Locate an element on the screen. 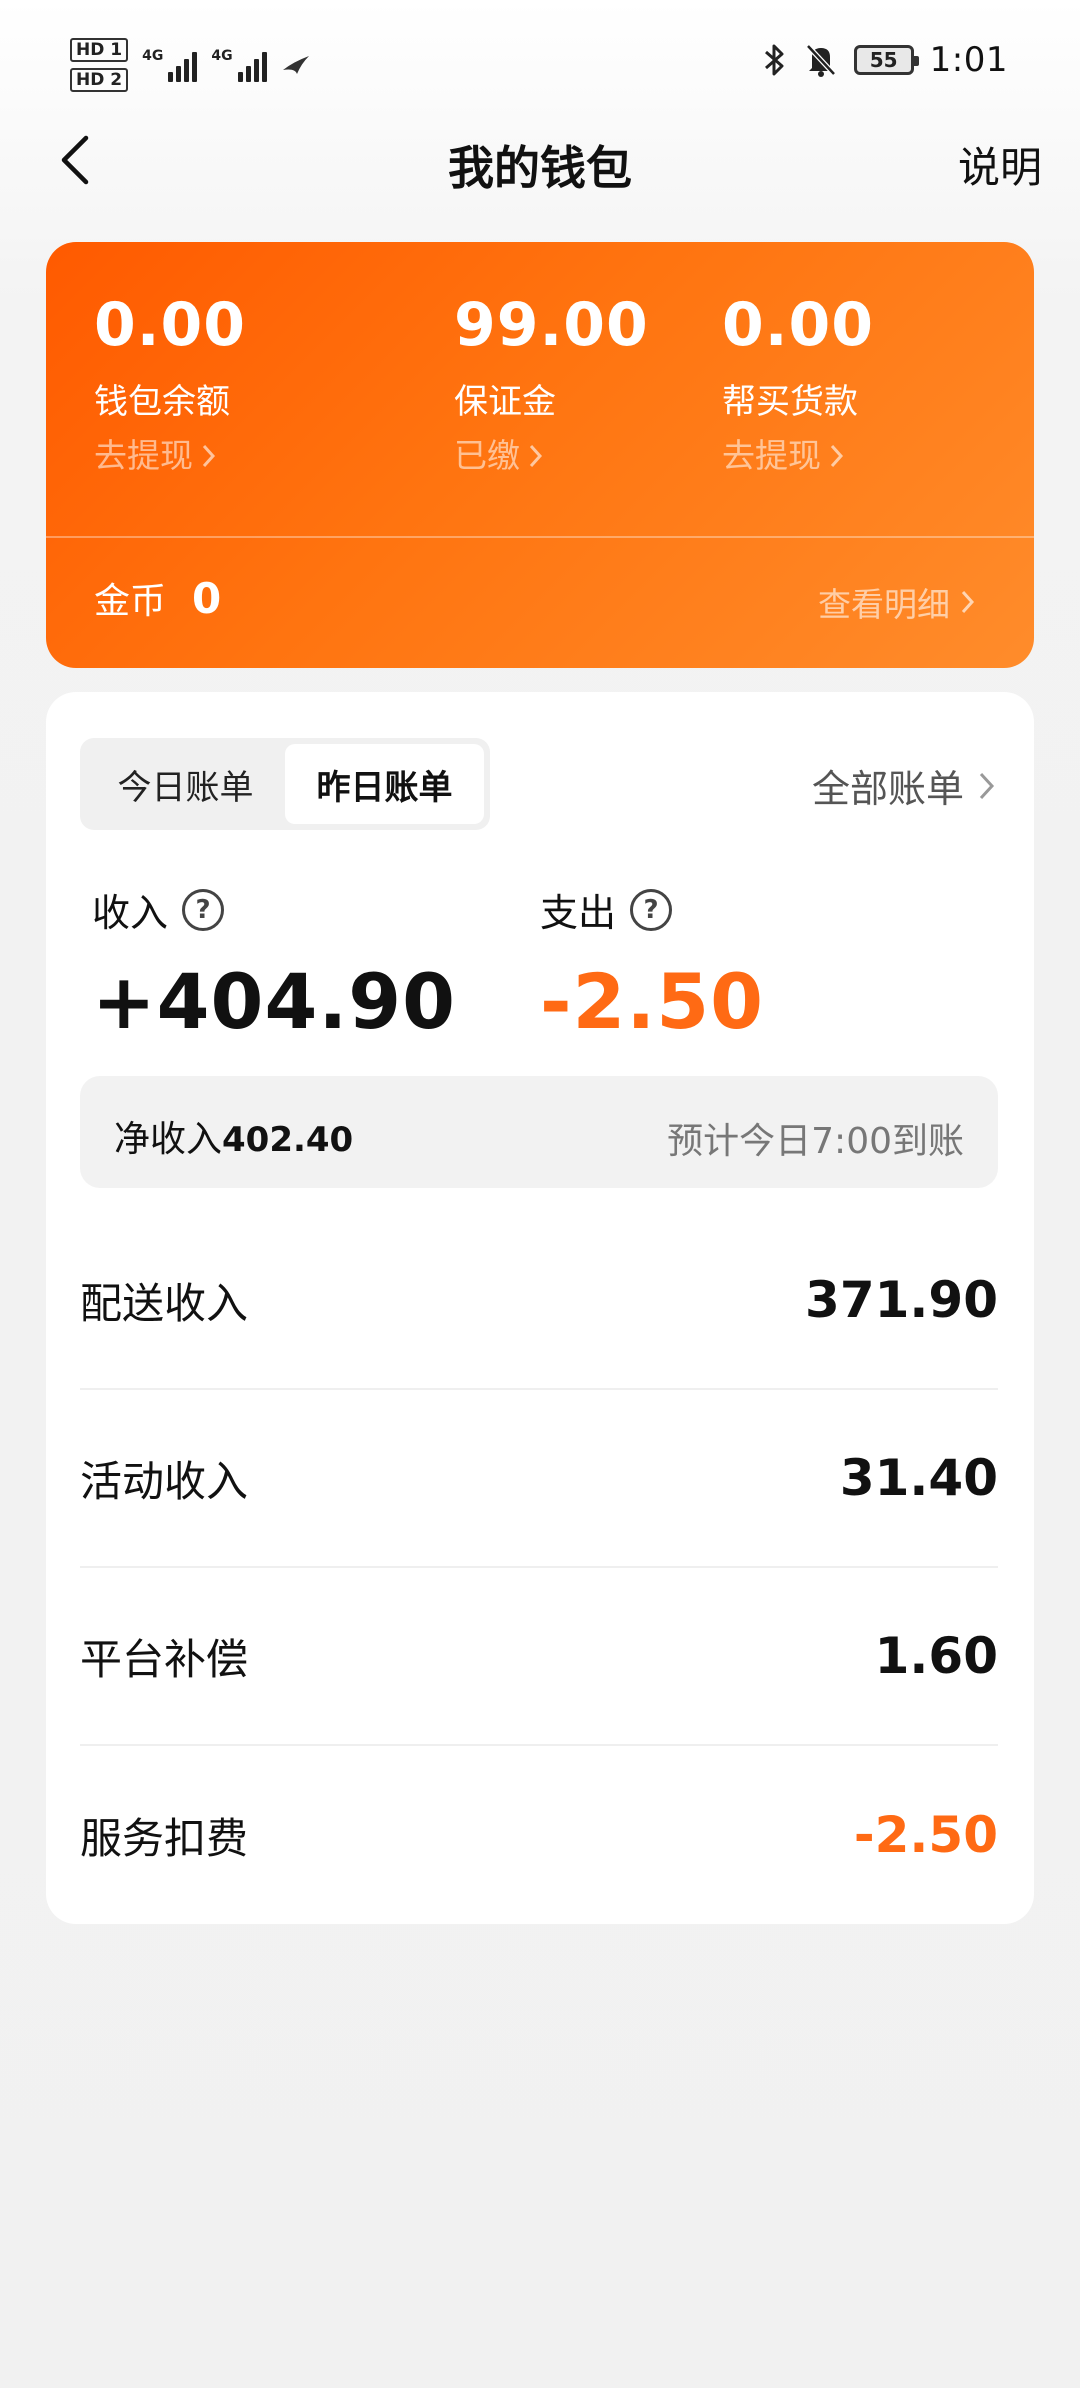  expense-summary: 支出 ? -2.50 is located at coordinates (652, 964).